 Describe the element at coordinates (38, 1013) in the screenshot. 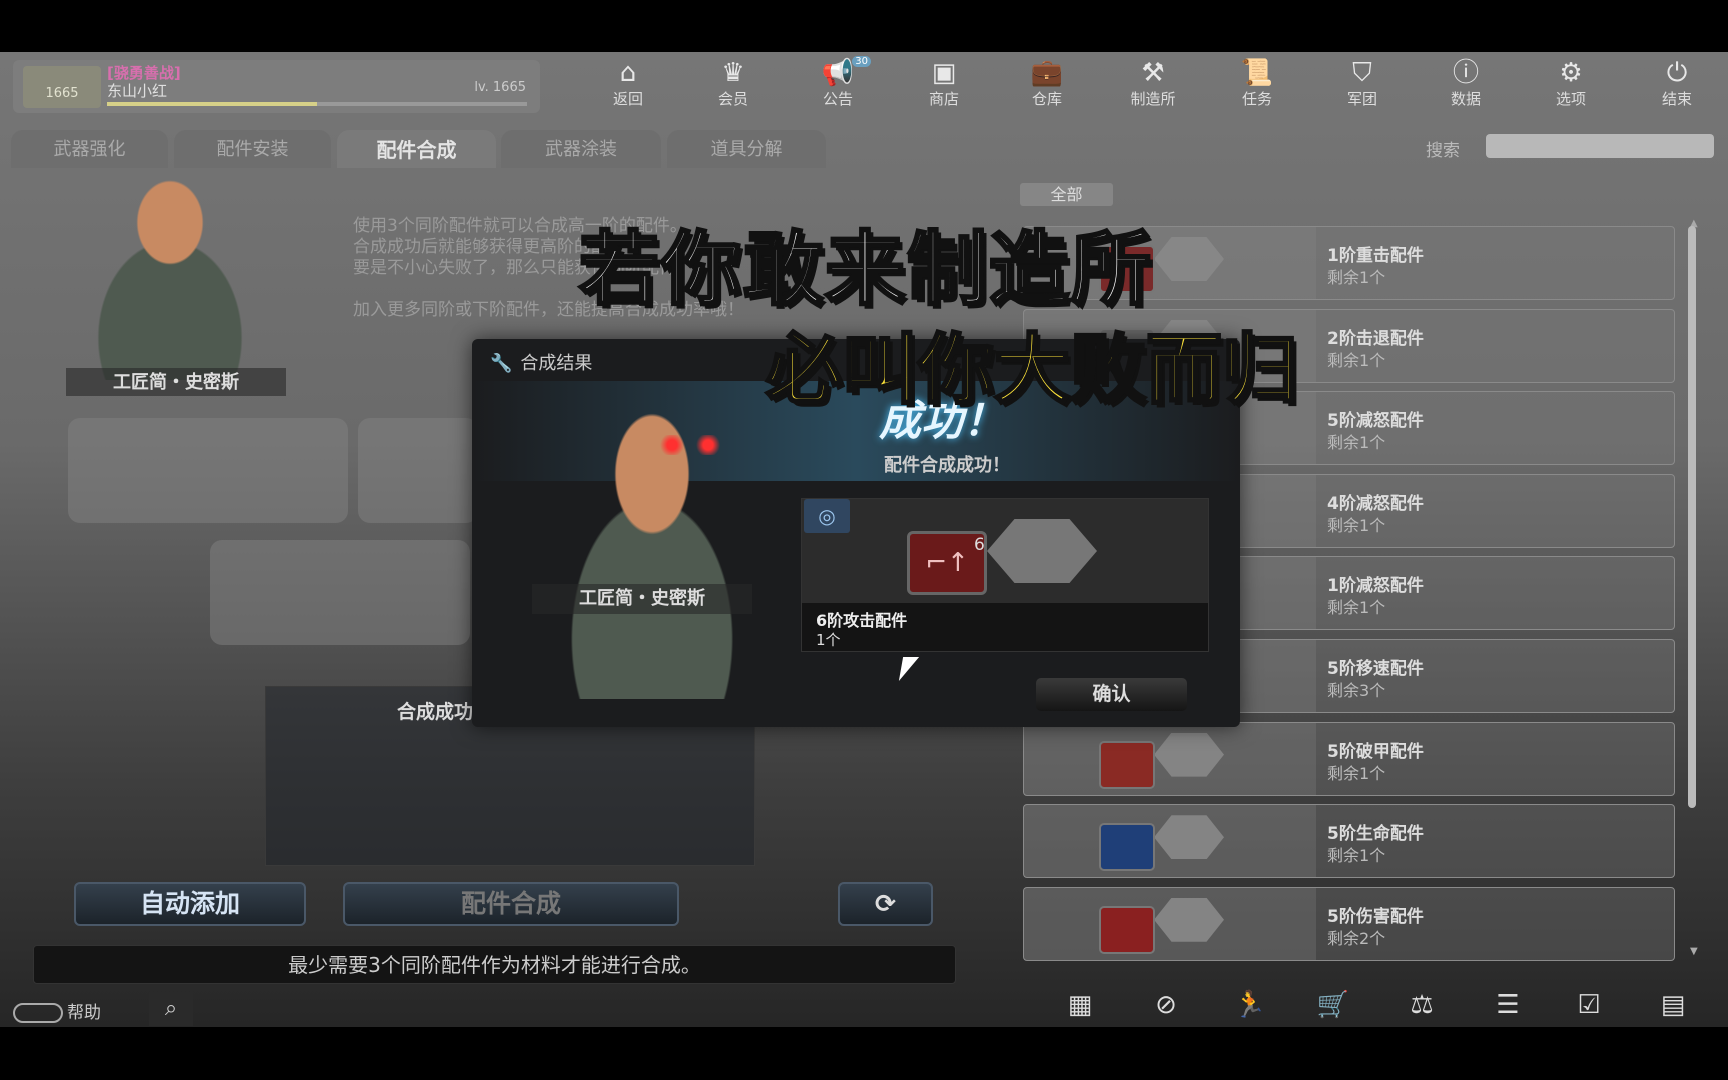

I see `toggle-icon` at that location.